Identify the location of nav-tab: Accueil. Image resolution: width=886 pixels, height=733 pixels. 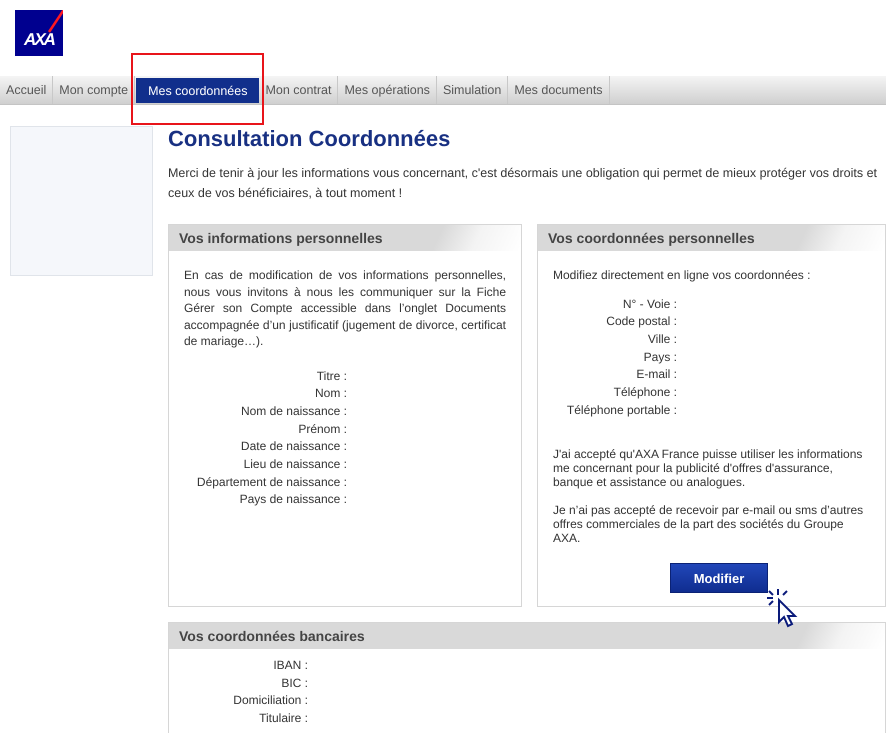
(27, 90).